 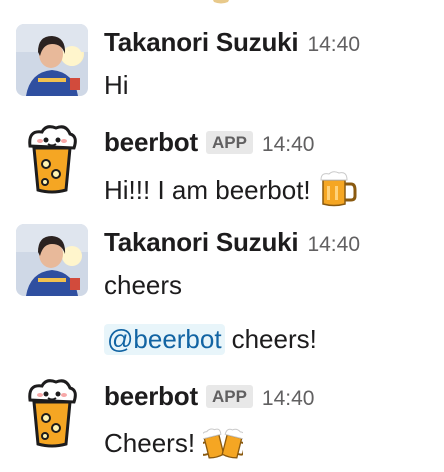 I want to click on message-body: Cheers!, so click(x=150, y=443).